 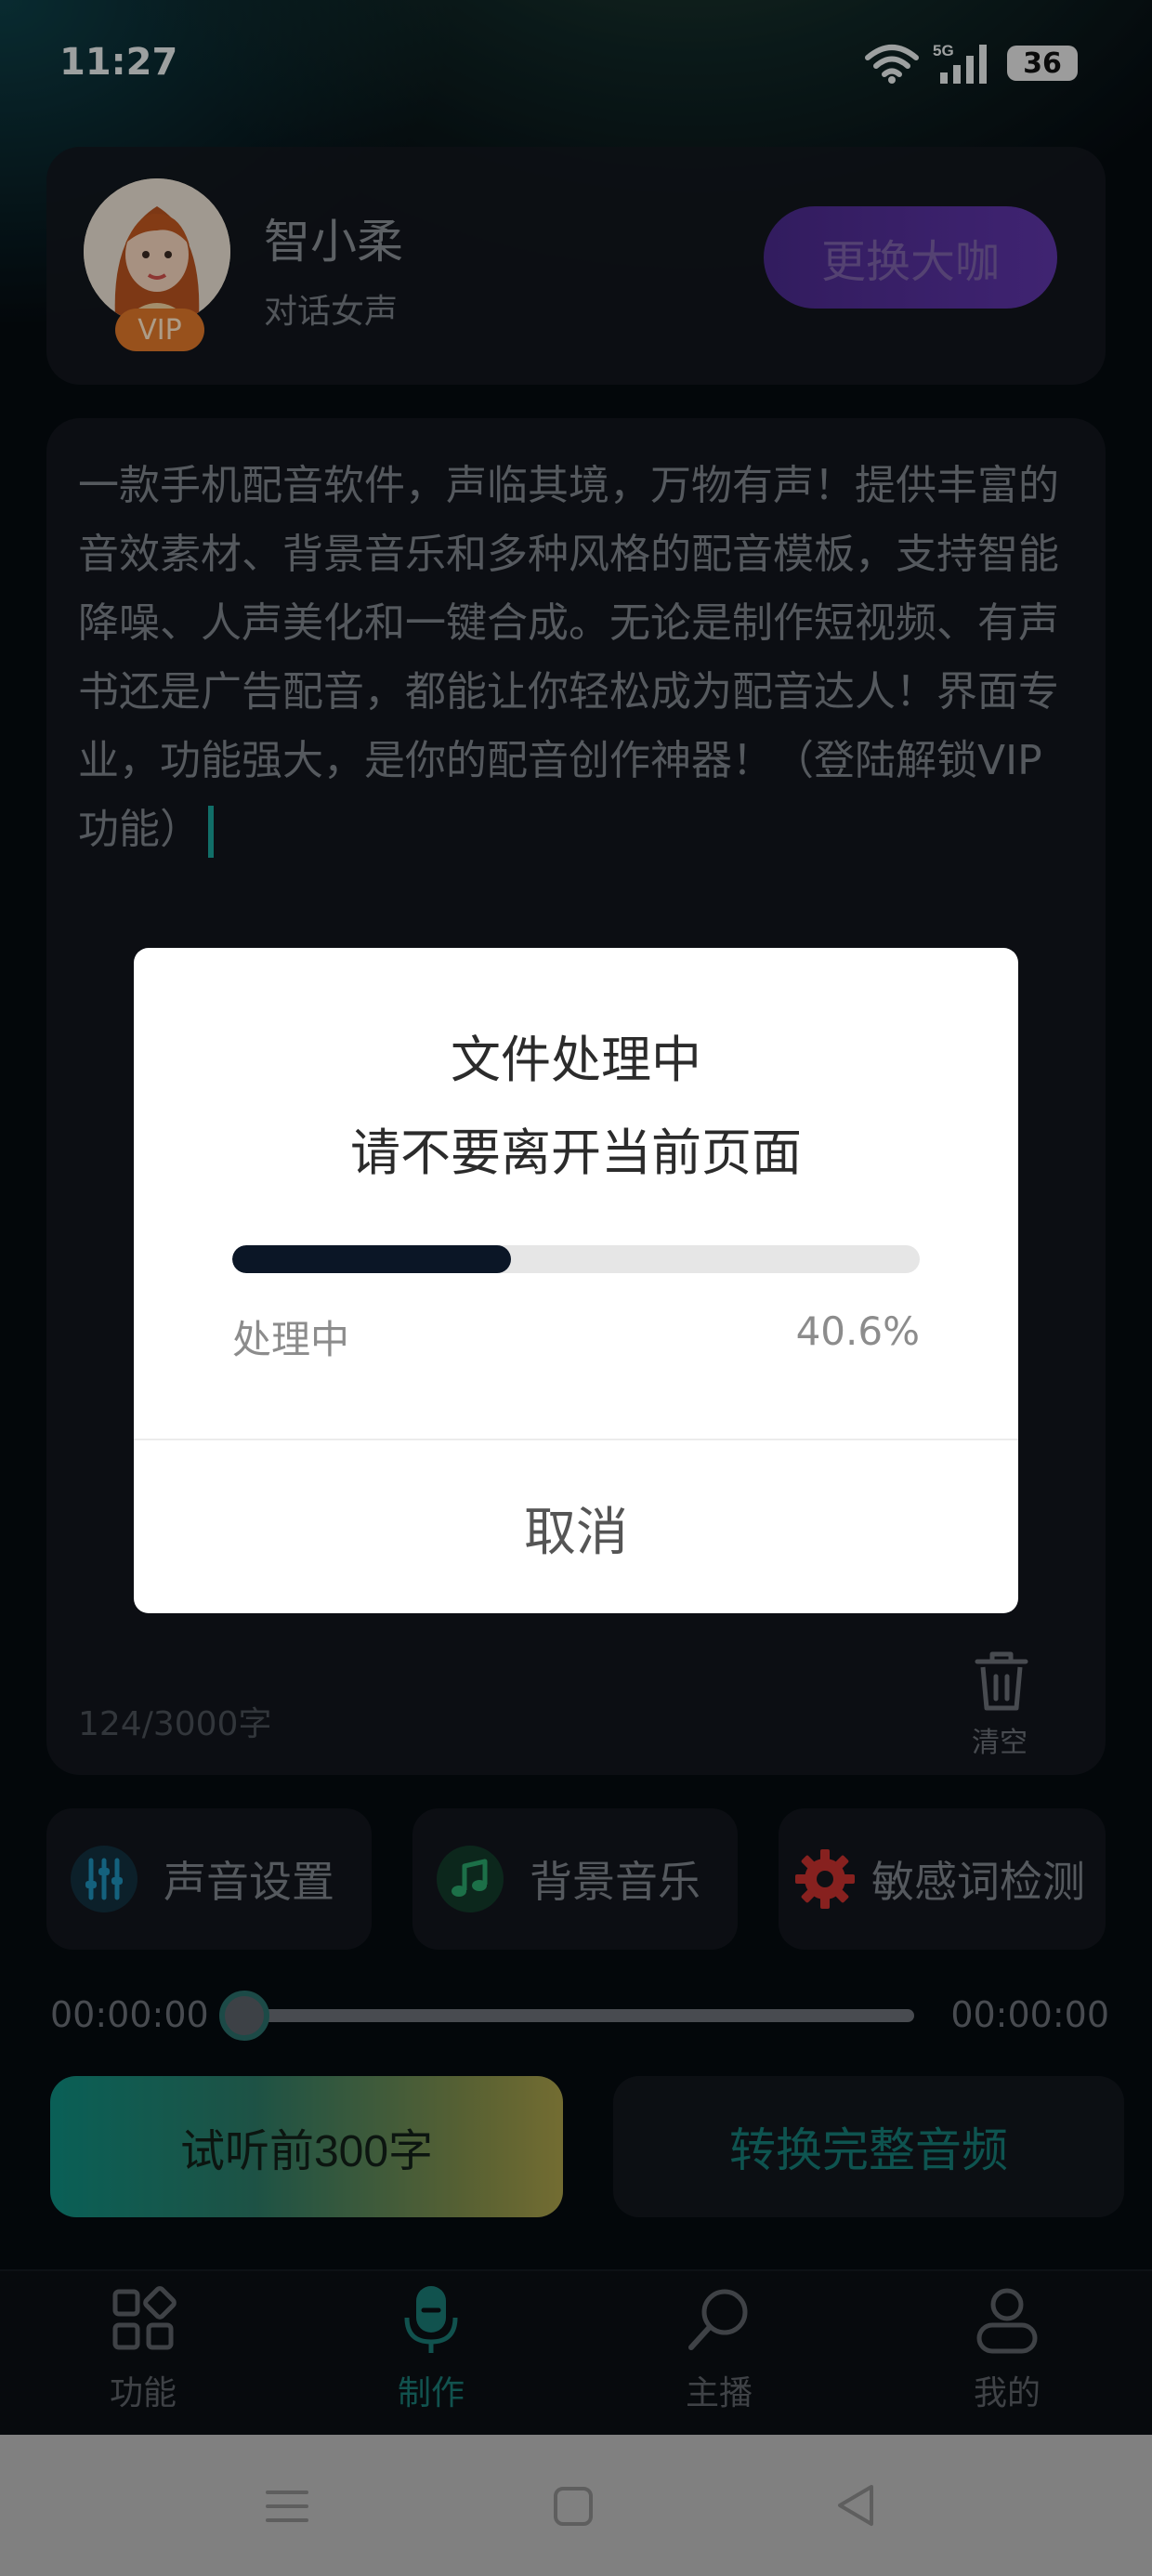 What do you see at coordinates (576, 1153) in the screenshot?
I see `dialog-subtitle: 请不要离开当前页面` at bounding box center [576, 1153].